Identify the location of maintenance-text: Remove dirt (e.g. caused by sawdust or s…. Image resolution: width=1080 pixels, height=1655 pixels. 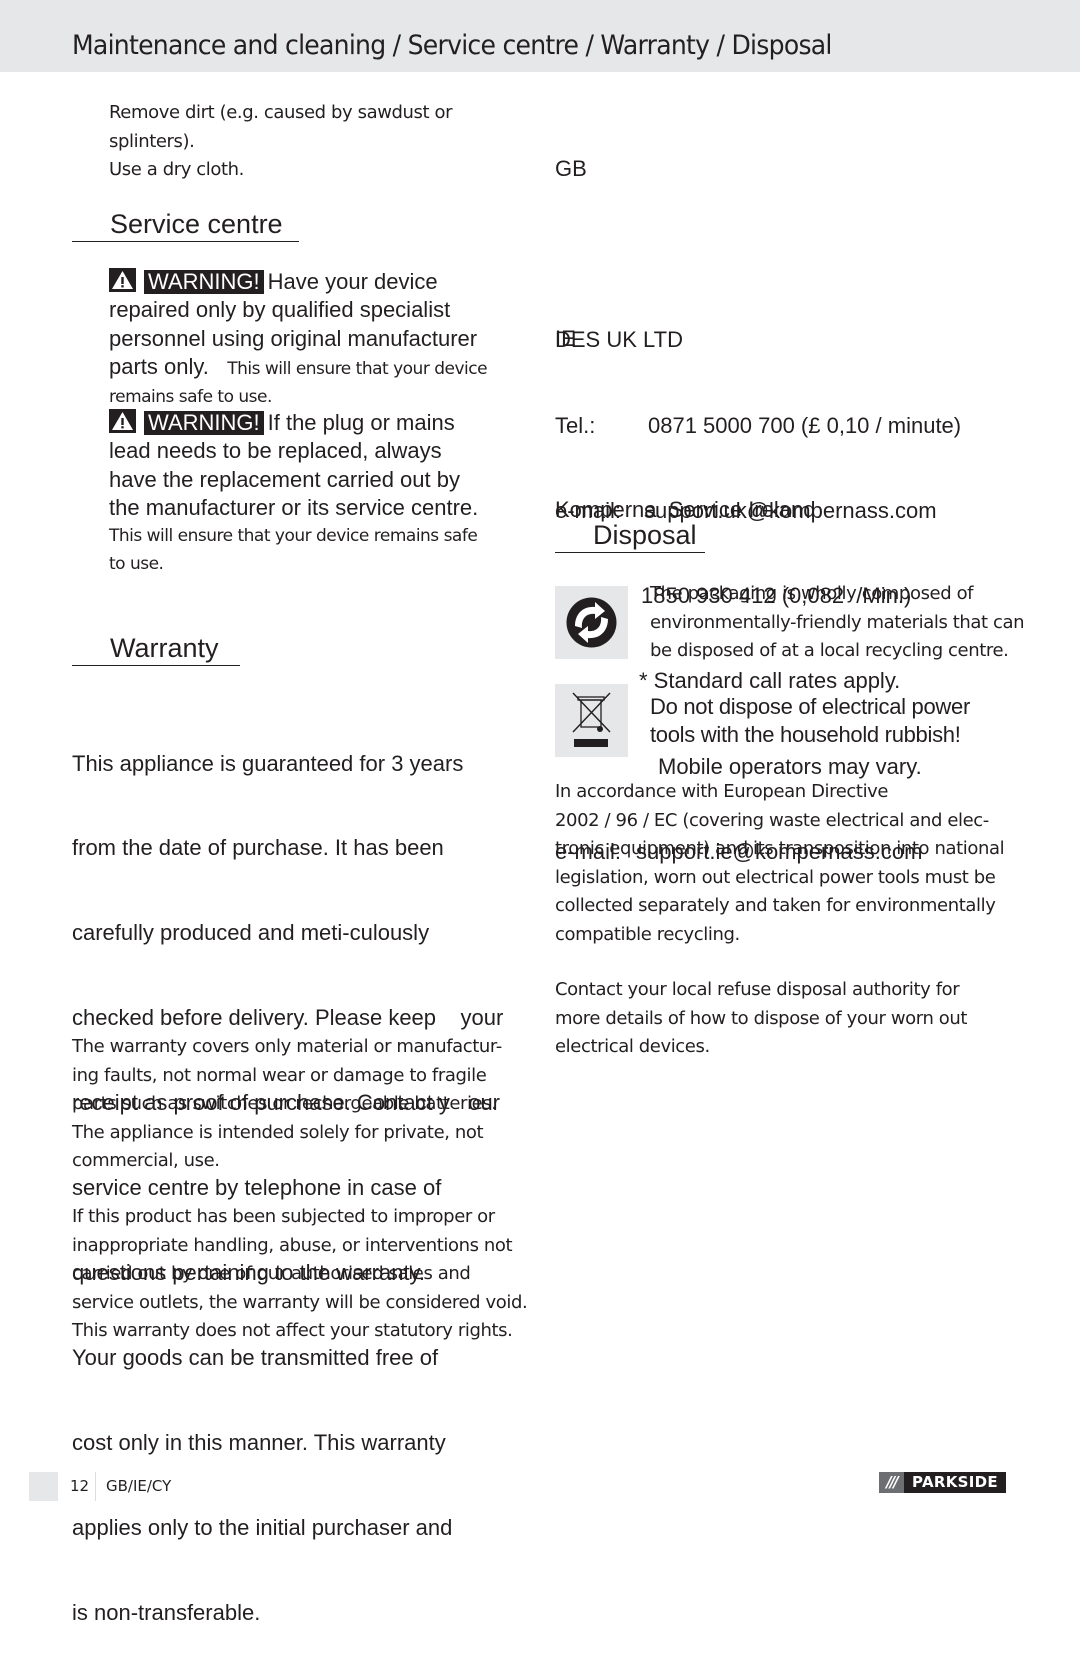
(324, 142).